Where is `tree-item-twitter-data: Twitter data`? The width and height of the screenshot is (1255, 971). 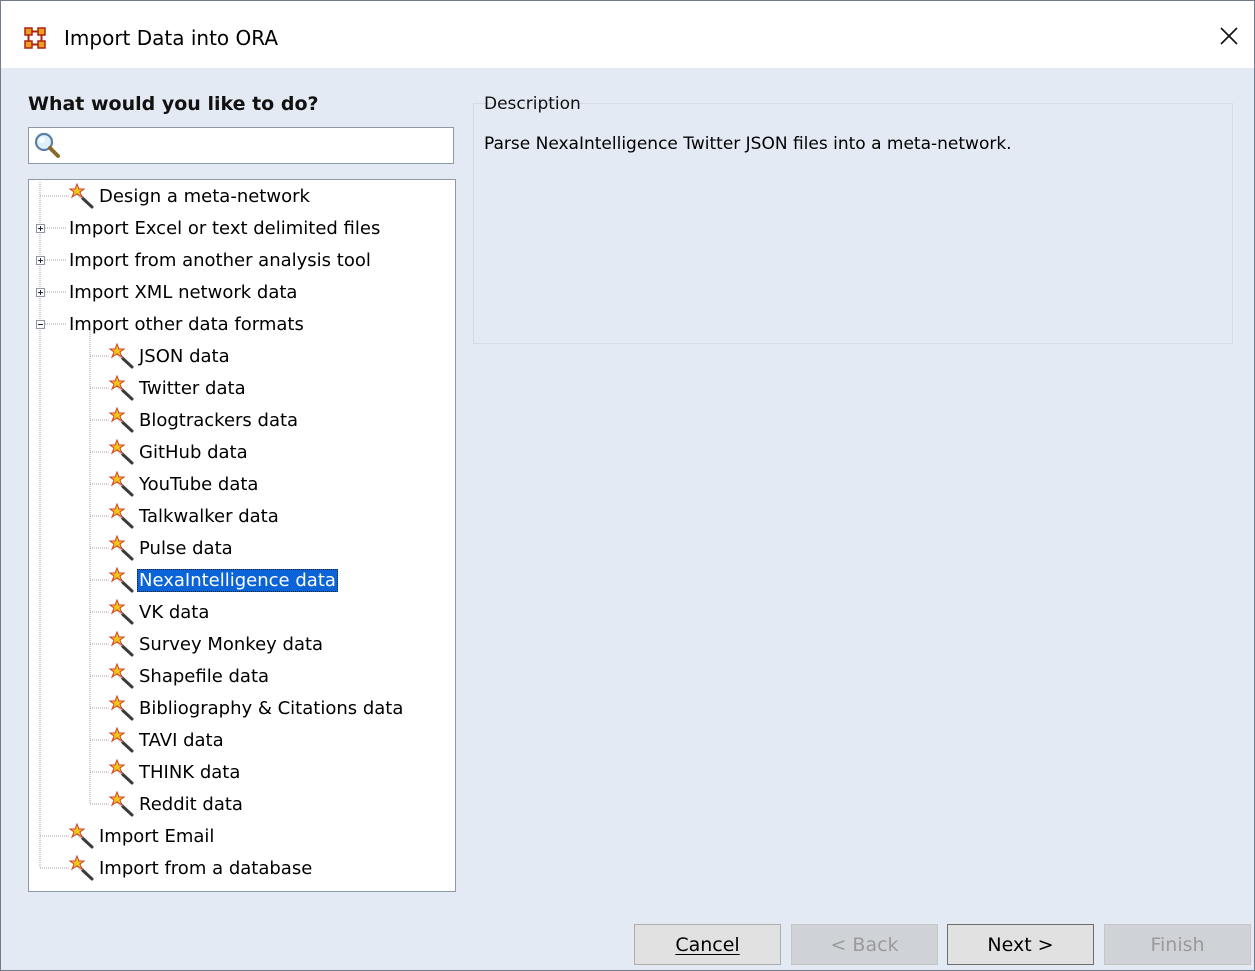
tree-item-twitter-data: Twitter data is located at coordinates (178, 388).